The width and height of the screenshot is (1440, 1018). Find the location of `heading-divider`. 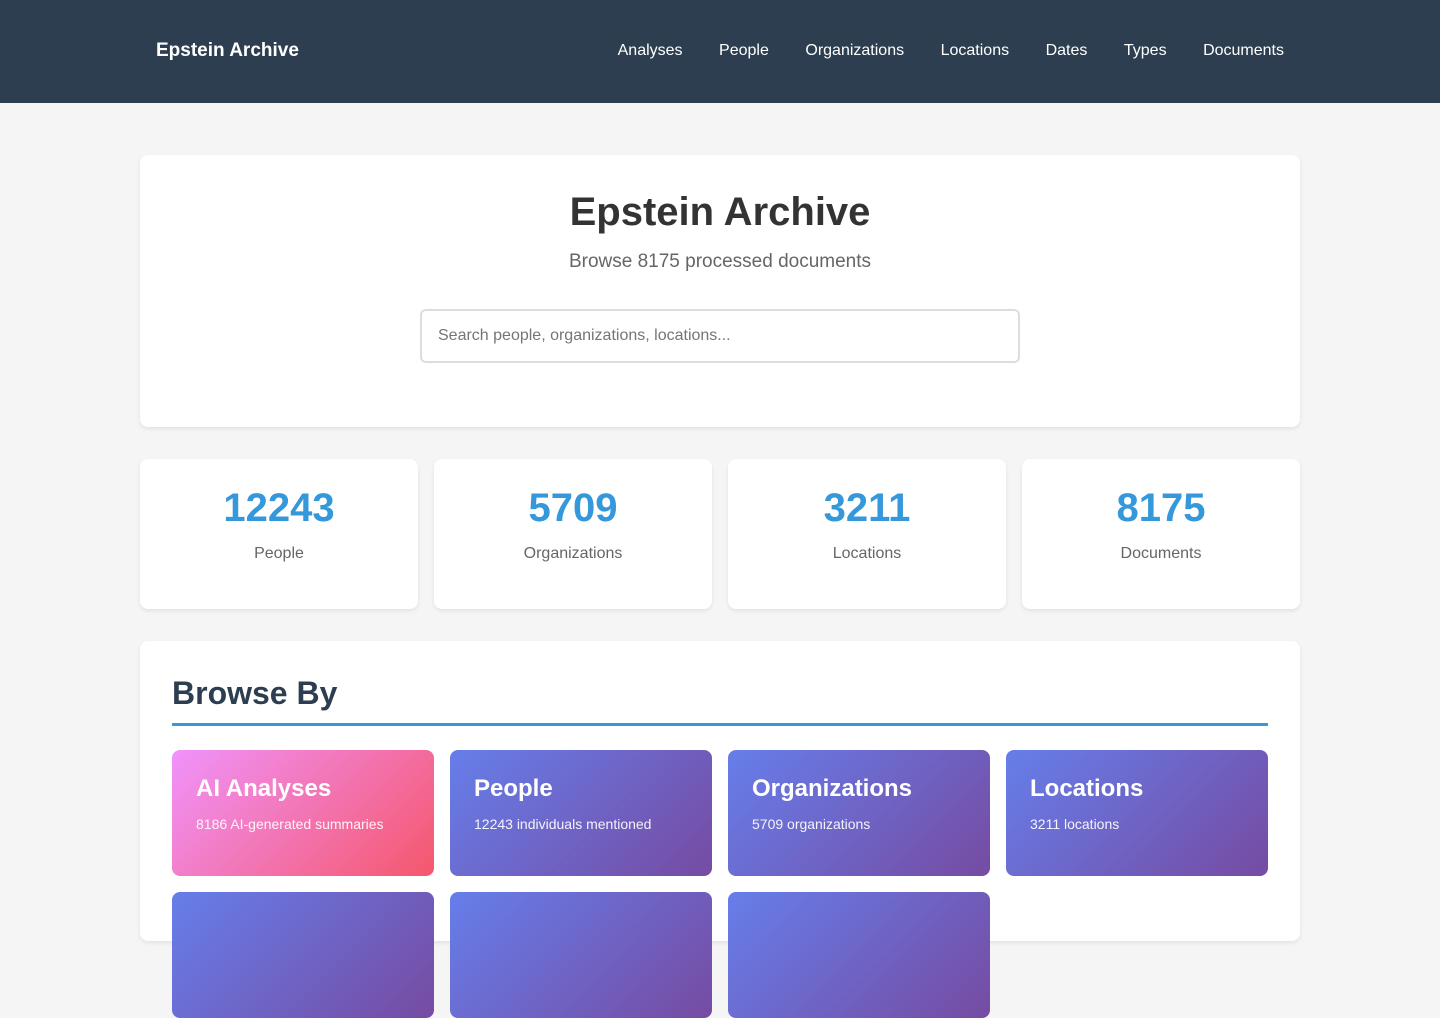

heading-divider is located at coordinates (720, 724).